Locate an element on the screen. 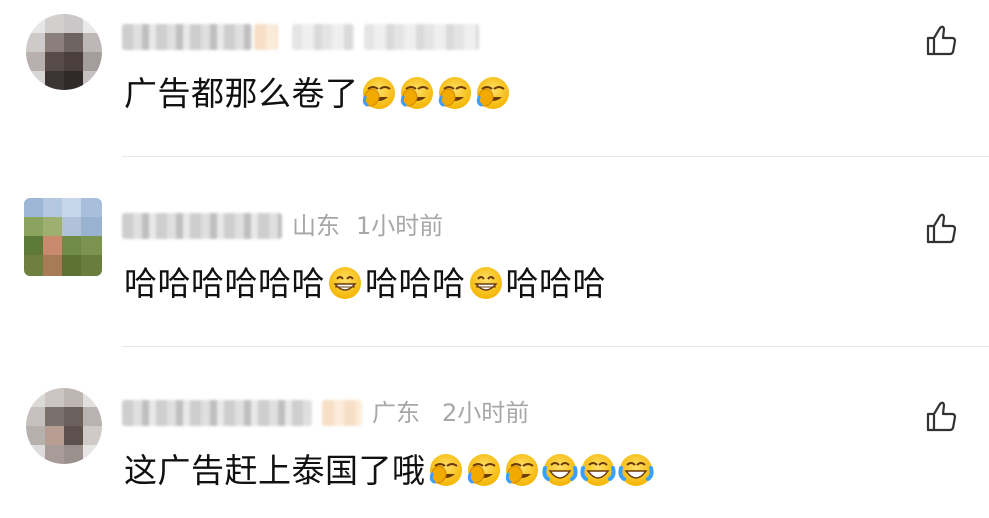 Image resolution: width=989 pixels, height=518 pixels. comment-text: 广告都那么卷了 is located at coordinates (317, 94).